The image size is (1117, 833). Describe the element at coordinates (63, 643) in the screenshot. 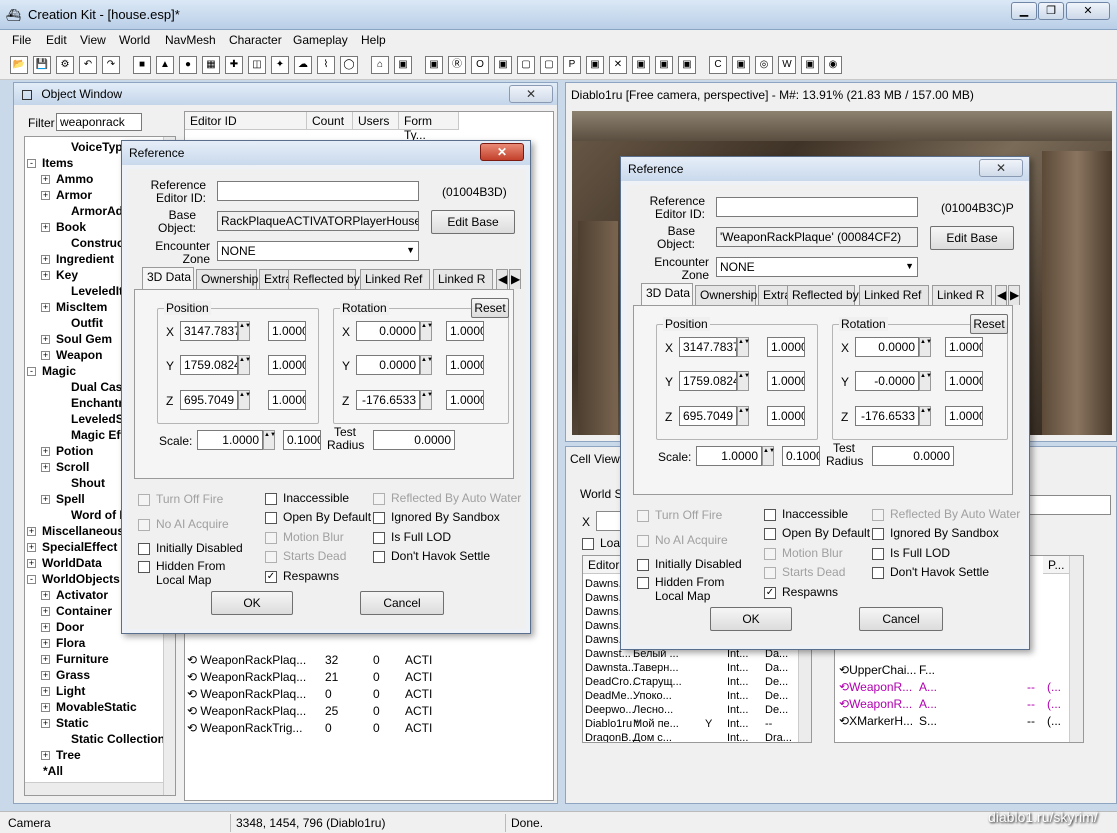

I see `tree-item: + Flora` at that location.